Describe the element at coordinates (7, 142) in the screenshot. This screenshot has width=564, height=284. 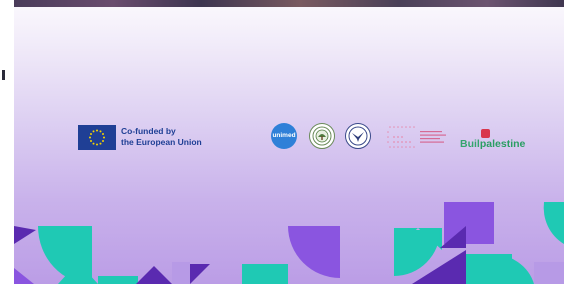
I see `left-page-edge` at that location.